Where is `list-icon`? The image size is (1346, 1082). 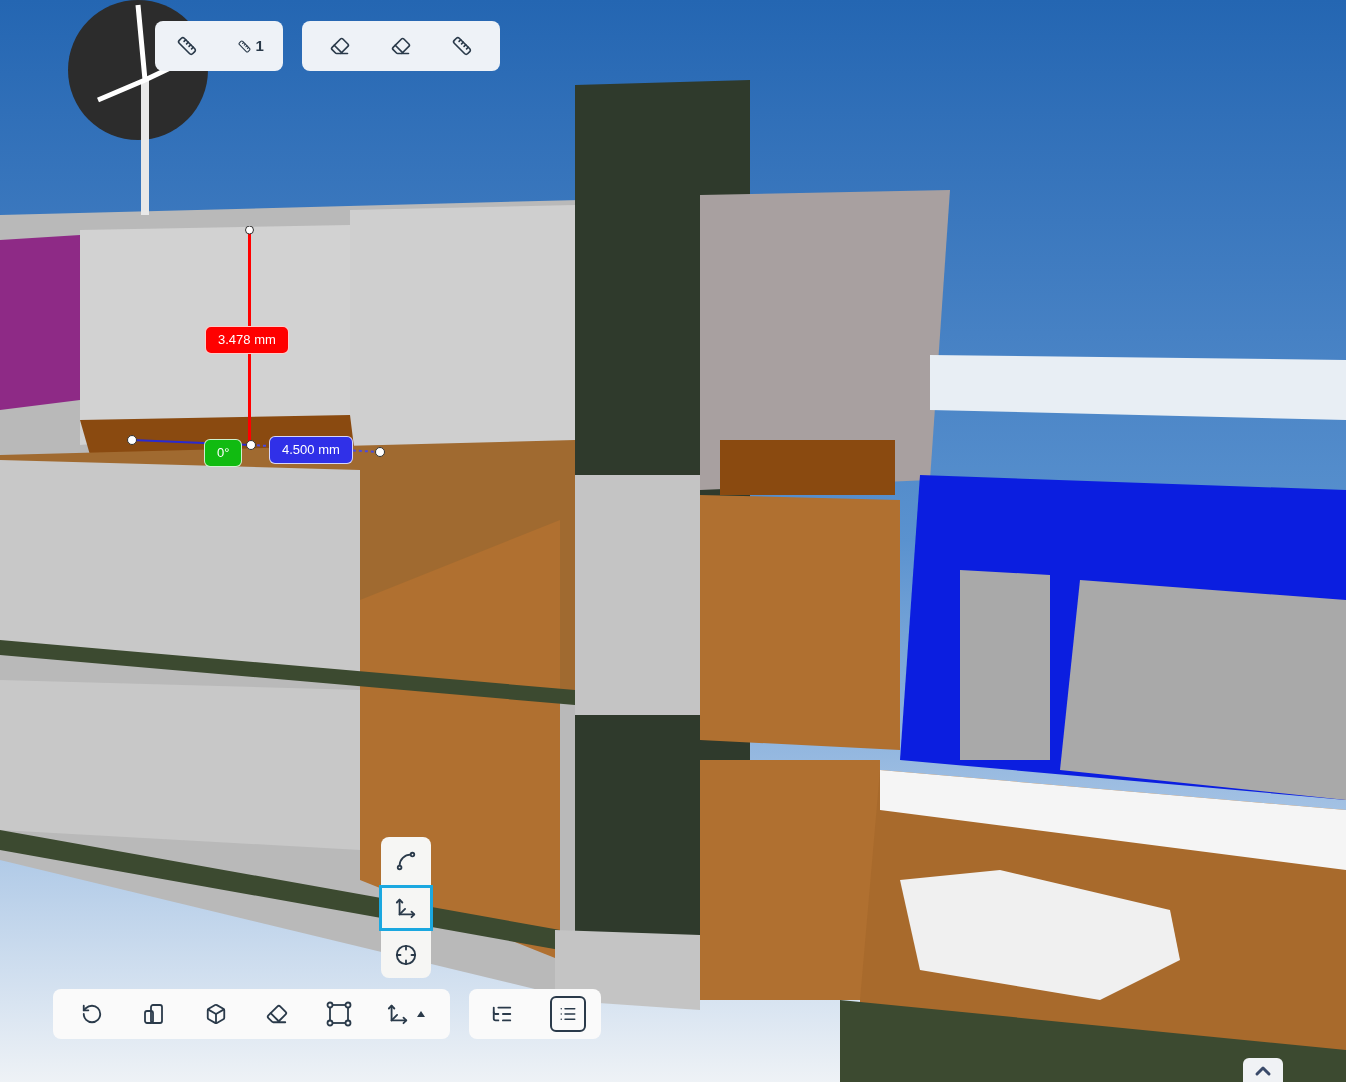 list-icon is located at coordinates (568, 1014).